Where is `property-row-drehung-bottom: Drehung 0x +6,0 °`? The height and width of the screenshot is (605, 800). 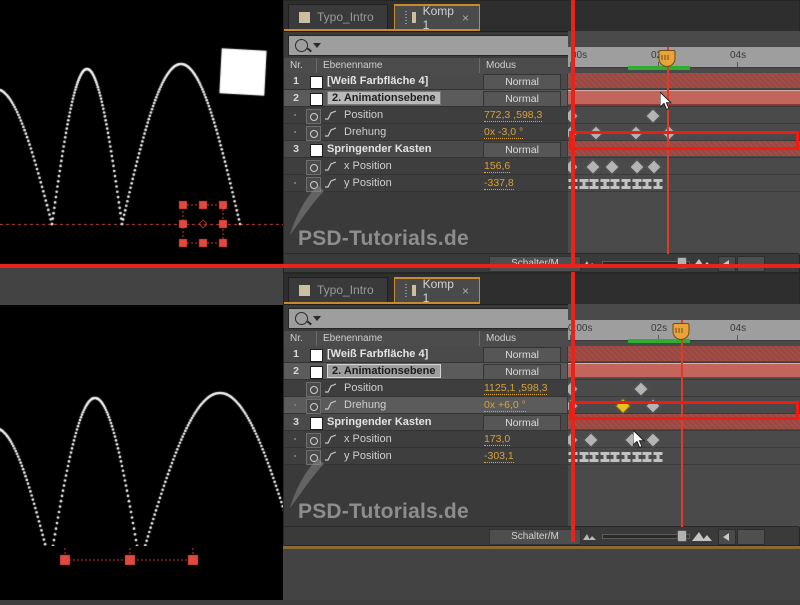 property-row-drehung-bottom: Drehung 0x +6,0 ° is located at coordinates (425, 405).